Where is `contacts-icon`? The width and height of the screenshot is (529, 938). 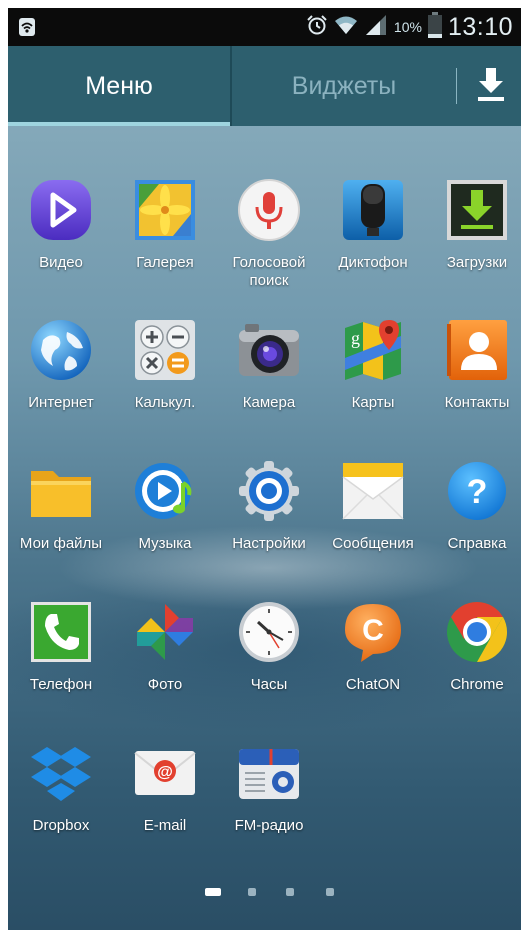
contacts-icon is located at coordinates (477, 350).